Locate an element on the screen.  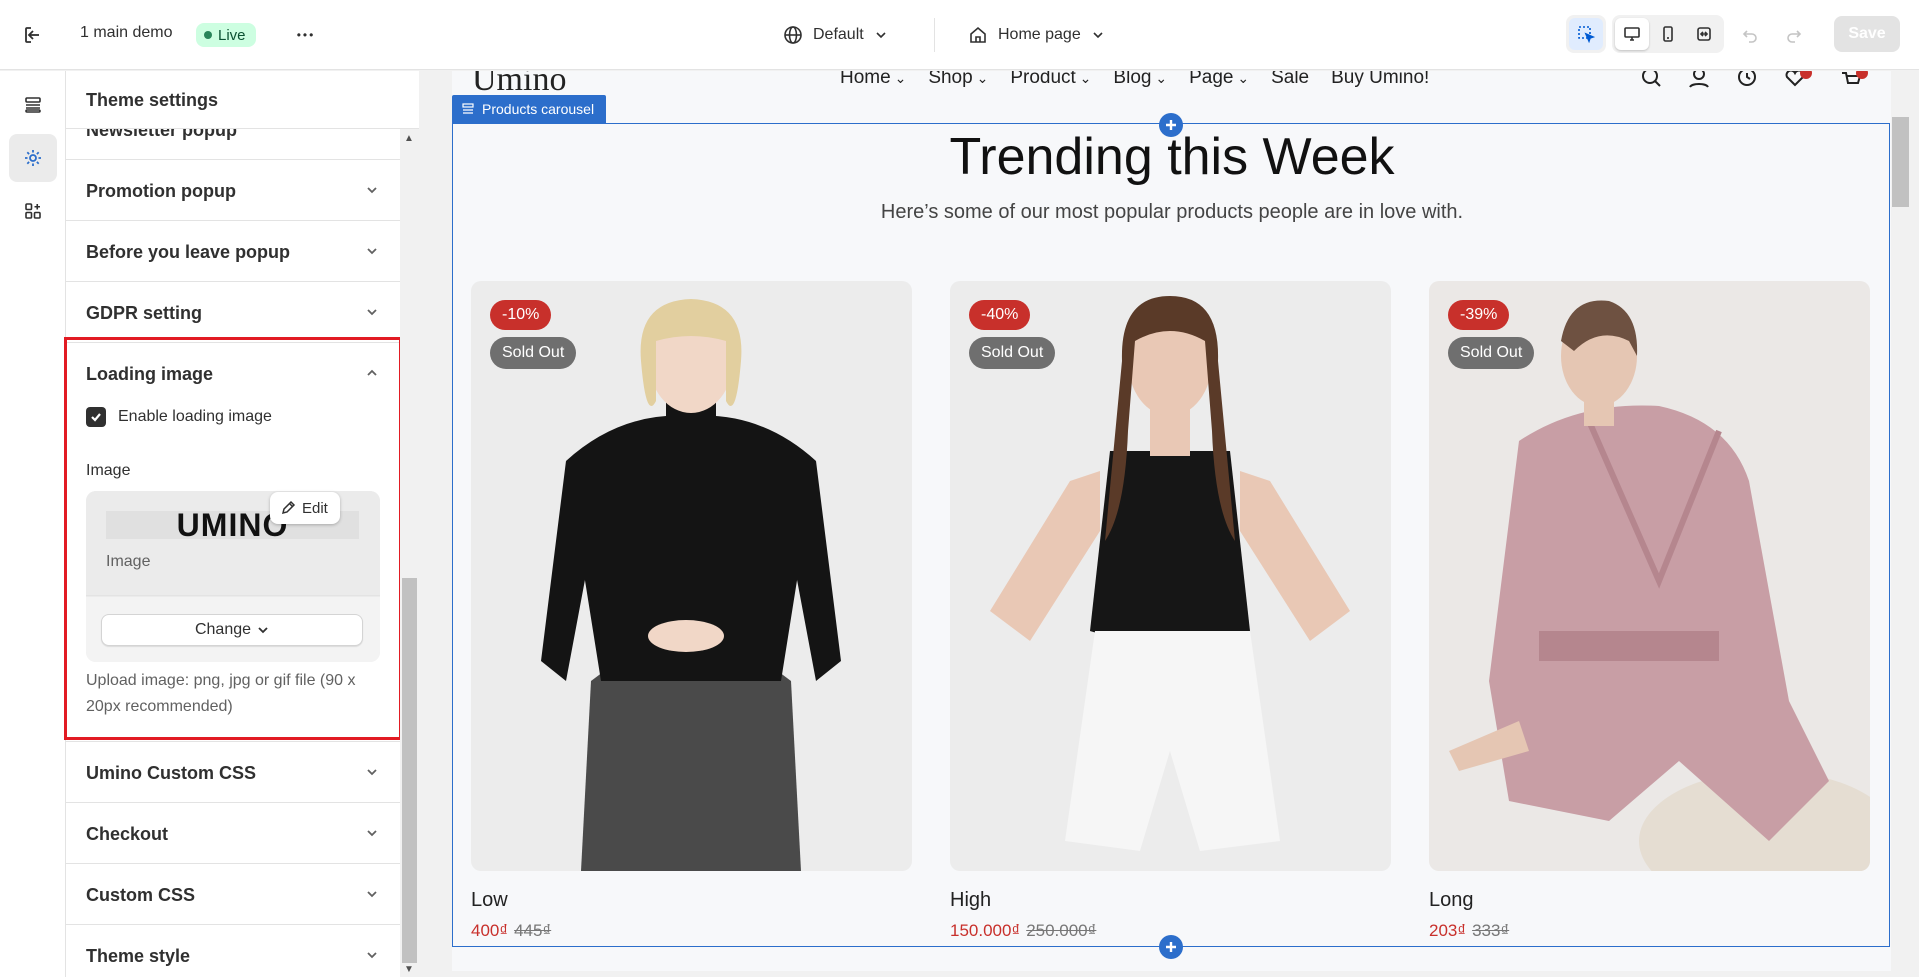
section-tag: Products carousel is located at coordinates (529, 109).